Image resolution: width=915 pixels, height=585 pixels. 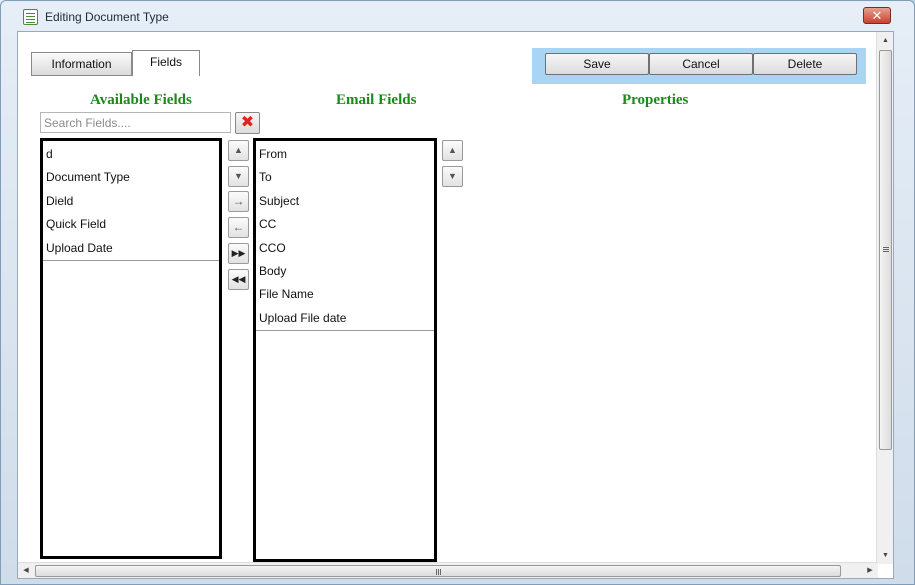 I want to click on move-left-button: ←, so click(x=238, y=227).